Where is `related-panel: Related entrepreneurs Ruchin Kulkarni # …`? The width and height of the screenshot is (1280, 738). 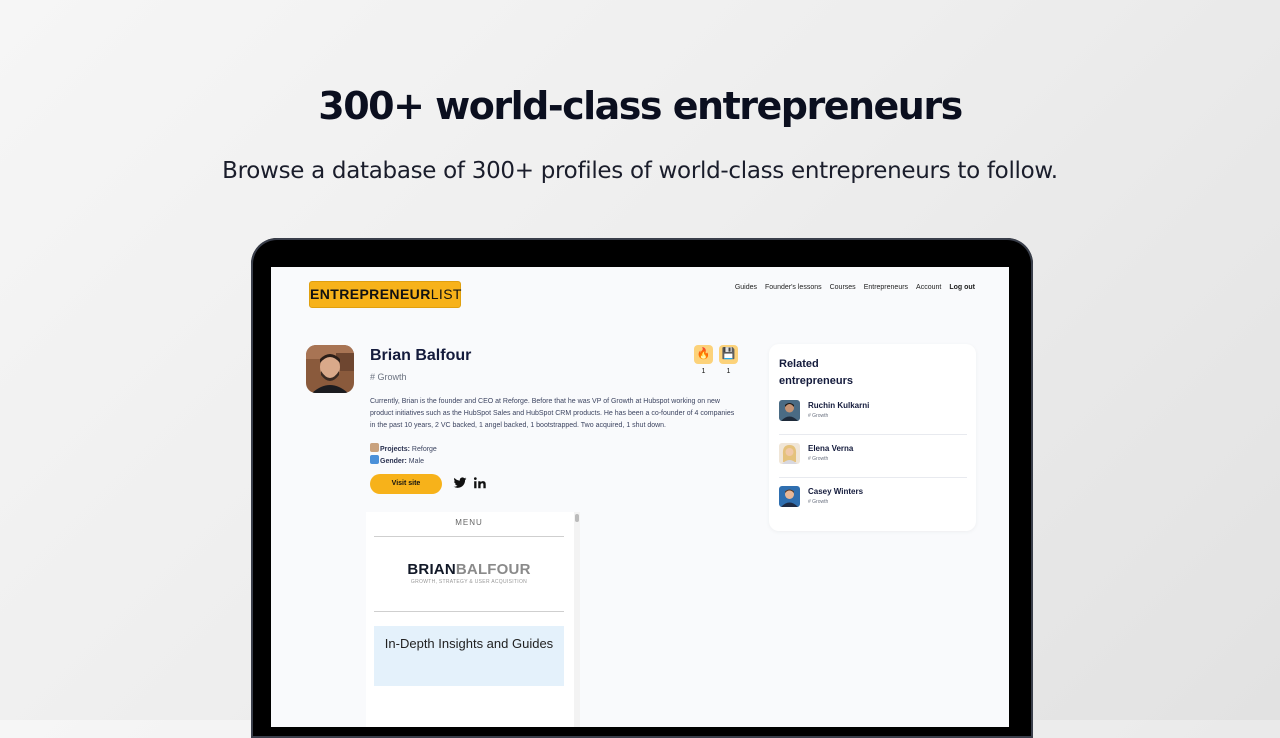
related-panel: Related entrepreneurs Ruchin Kulkarni # … is located at coordinates (872, 437).